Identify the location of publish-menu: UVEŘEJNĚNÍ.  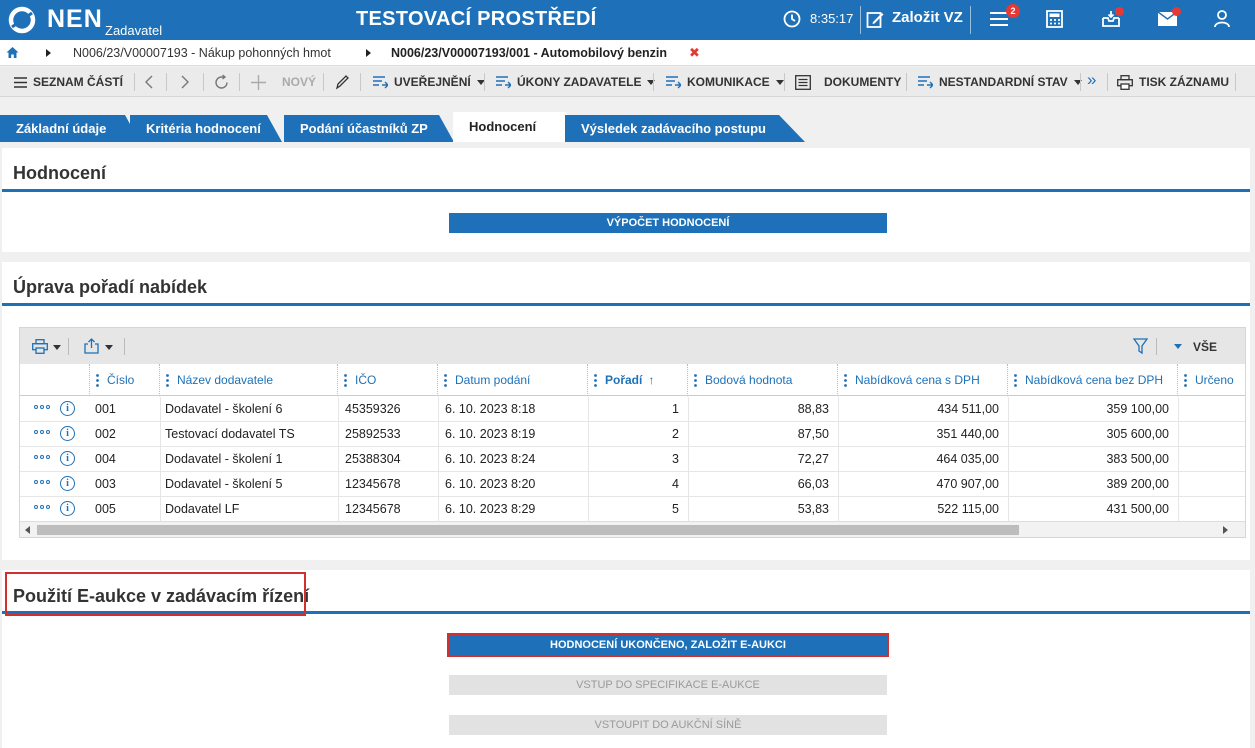
(429, 82).